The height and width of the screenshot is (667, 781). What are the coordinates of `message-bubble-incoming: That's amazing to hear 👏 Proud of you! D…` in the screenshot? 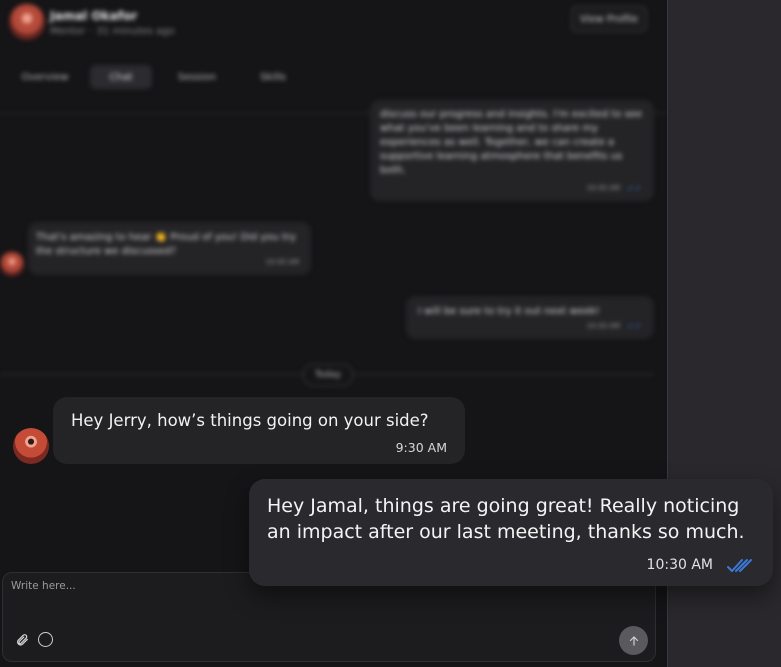 It's located at (169, 248).